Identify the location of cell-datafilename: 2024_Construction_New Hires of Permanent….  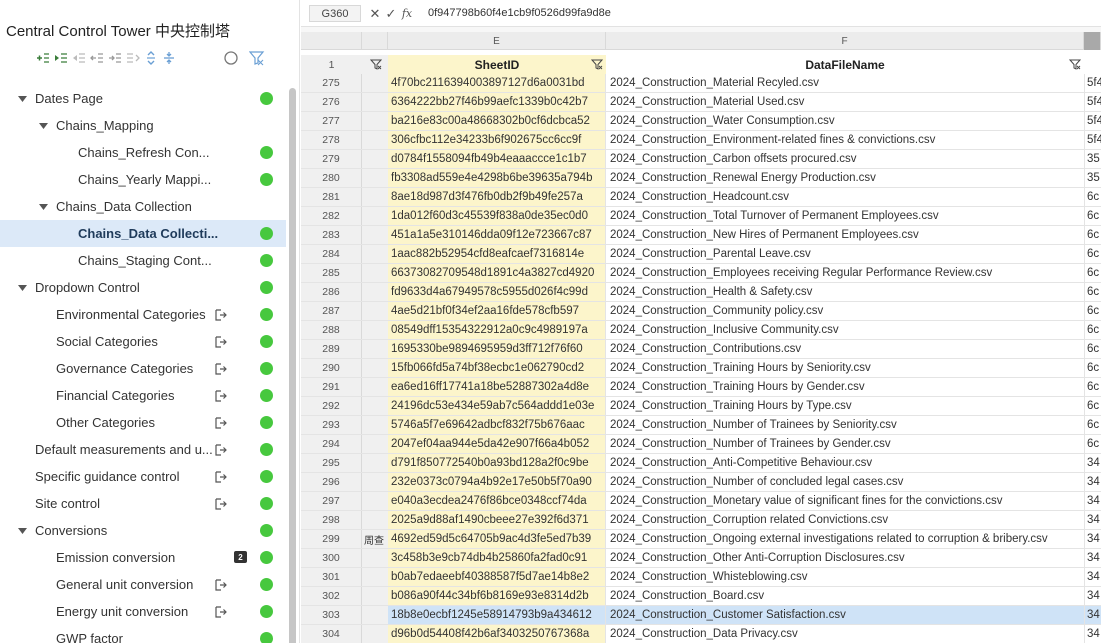
(845, 235).